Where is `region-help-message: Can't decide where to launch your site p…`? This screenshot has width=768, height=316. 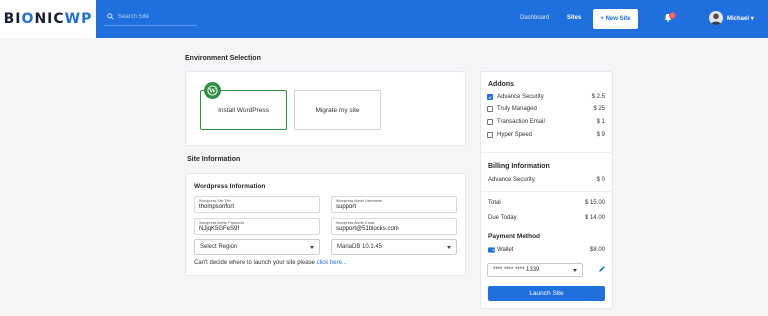 region-help-message: Can't decide where to launch your site p… is located at coordinates (255, 263).